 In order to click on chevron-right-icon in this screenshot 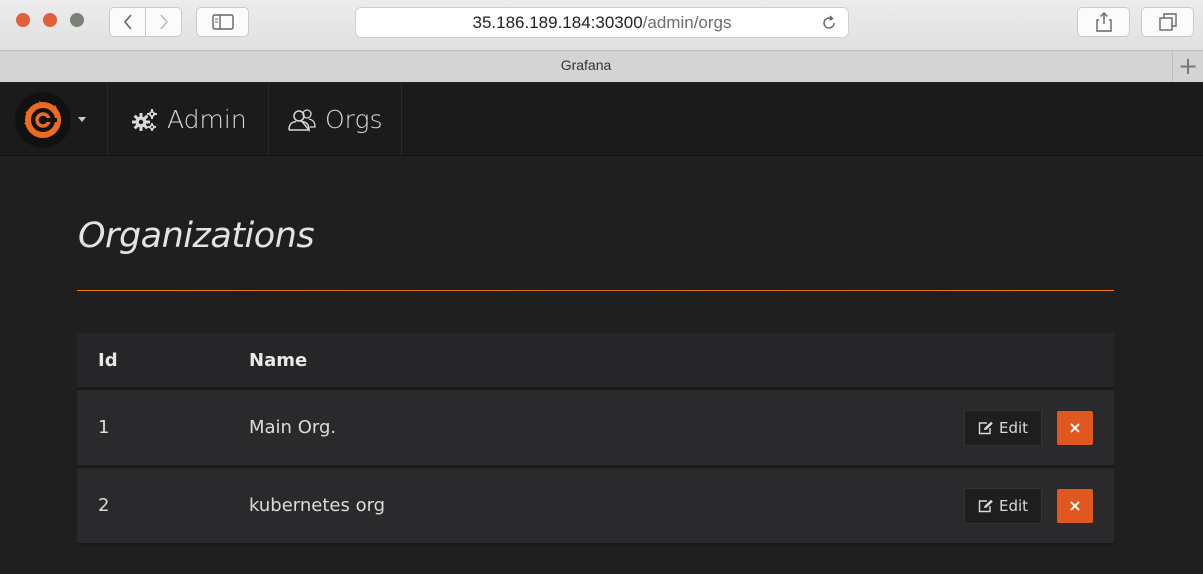, I will do `click(163, 22)`.